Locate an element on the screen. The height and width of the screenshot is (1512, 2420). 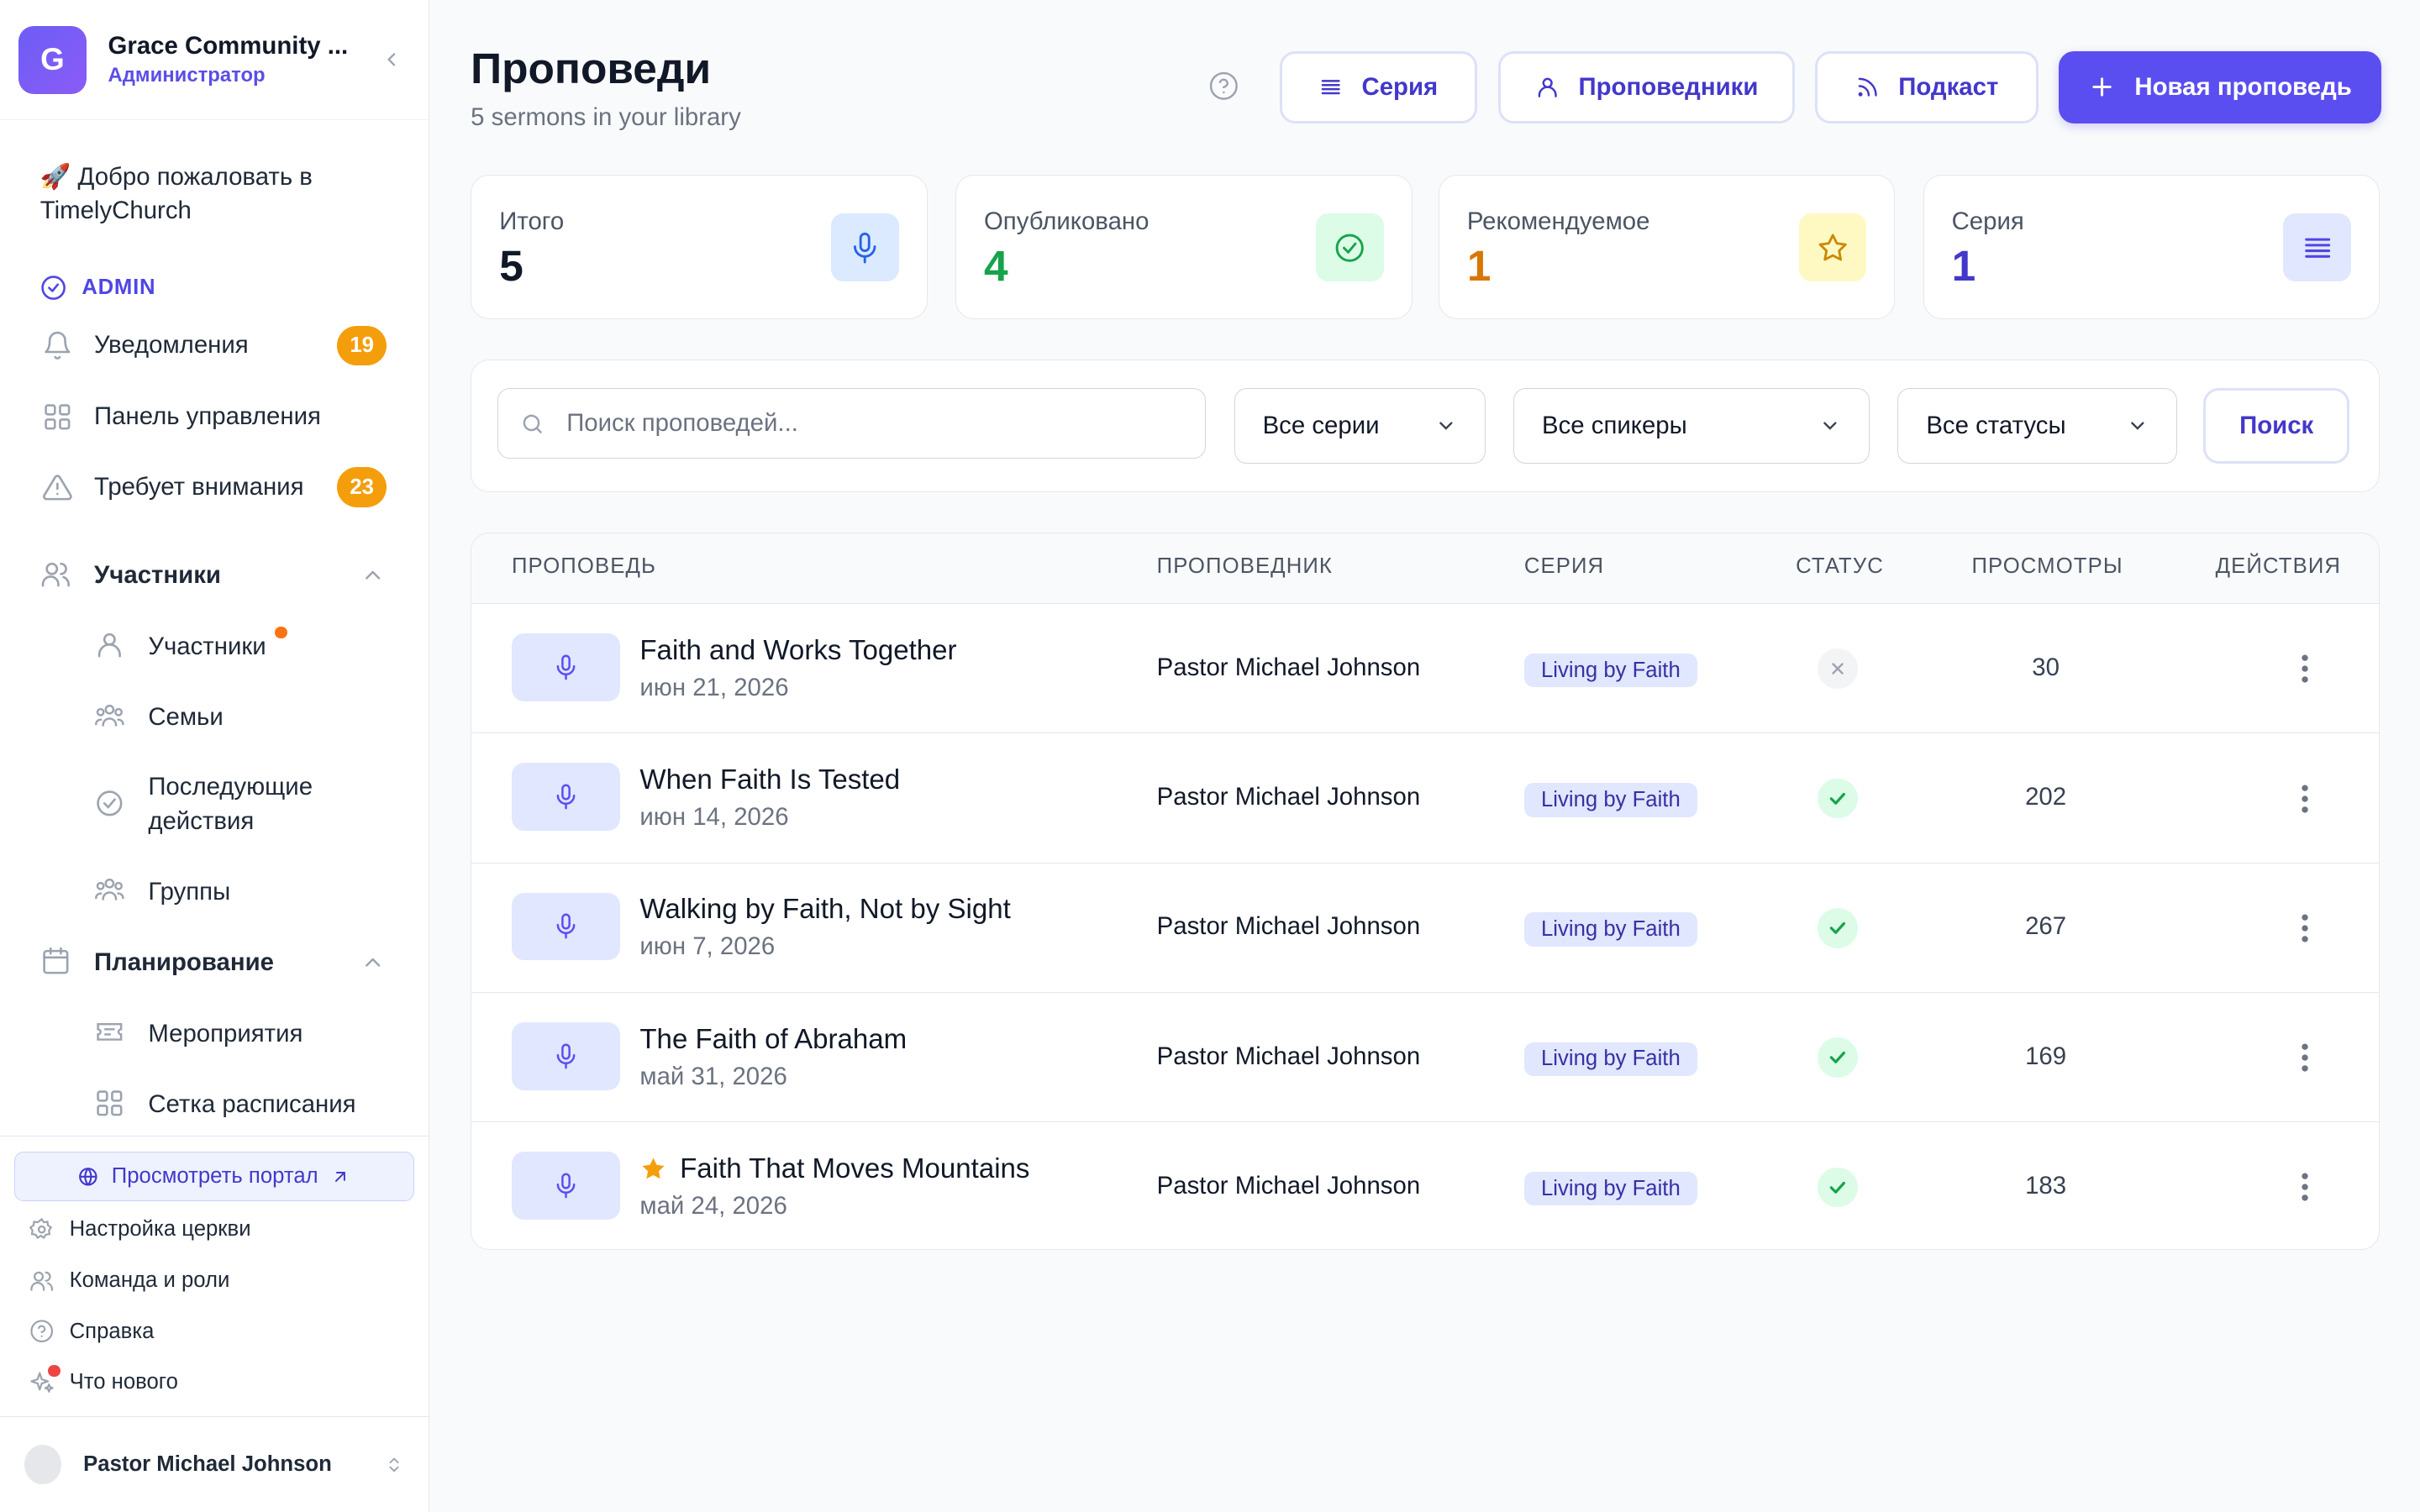
stat-label: Итого is located at coordinates (532, 221).